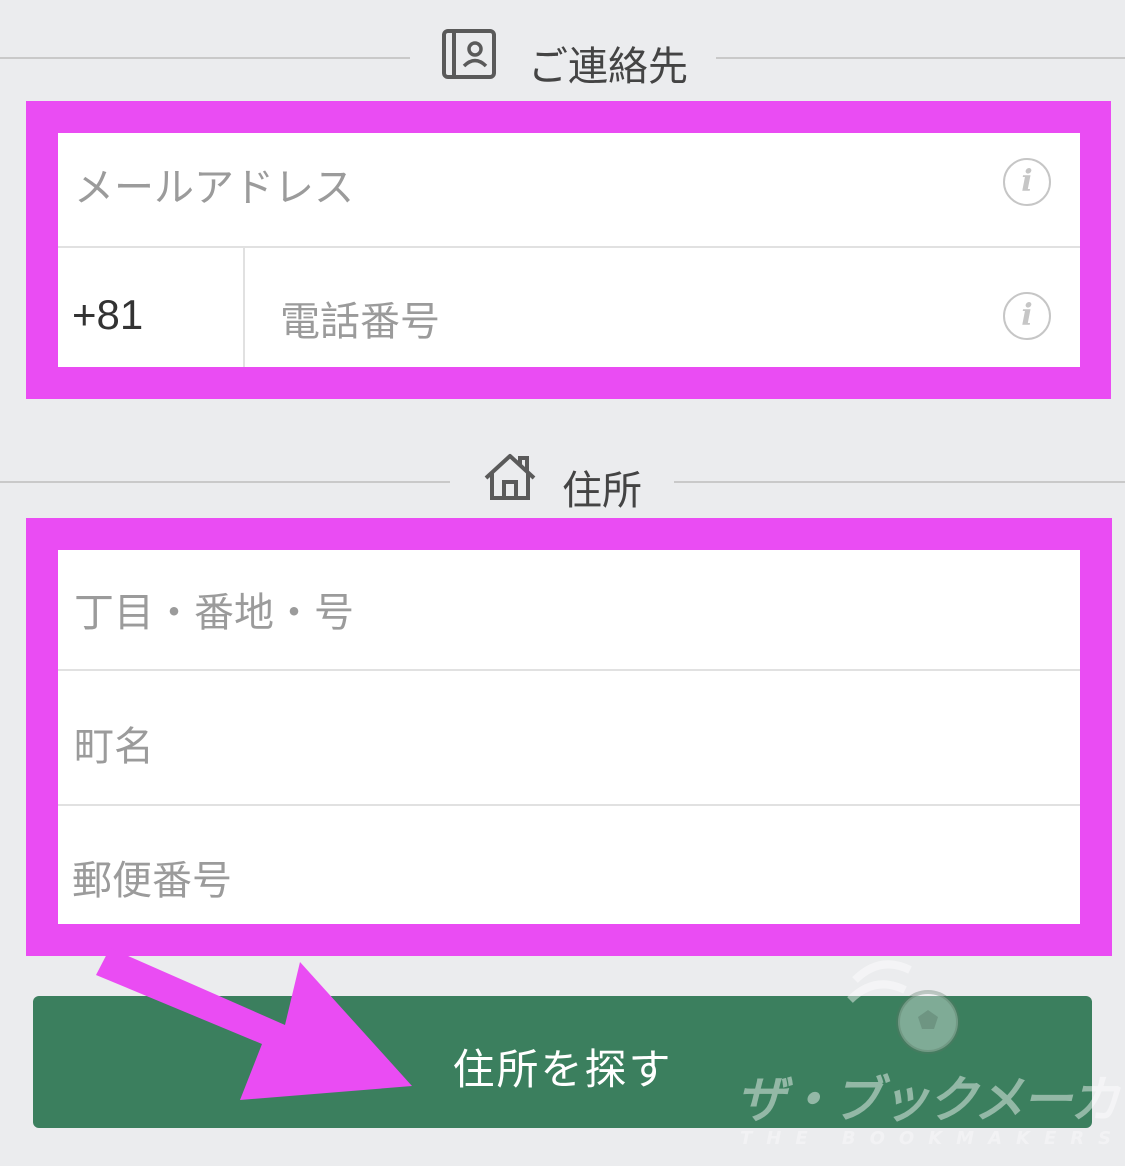 This screenshot has height=1166, width=1125. Describe the element at coordinates (1027, 182) in the screenshot. I see `email-info-icon: i` at that location.